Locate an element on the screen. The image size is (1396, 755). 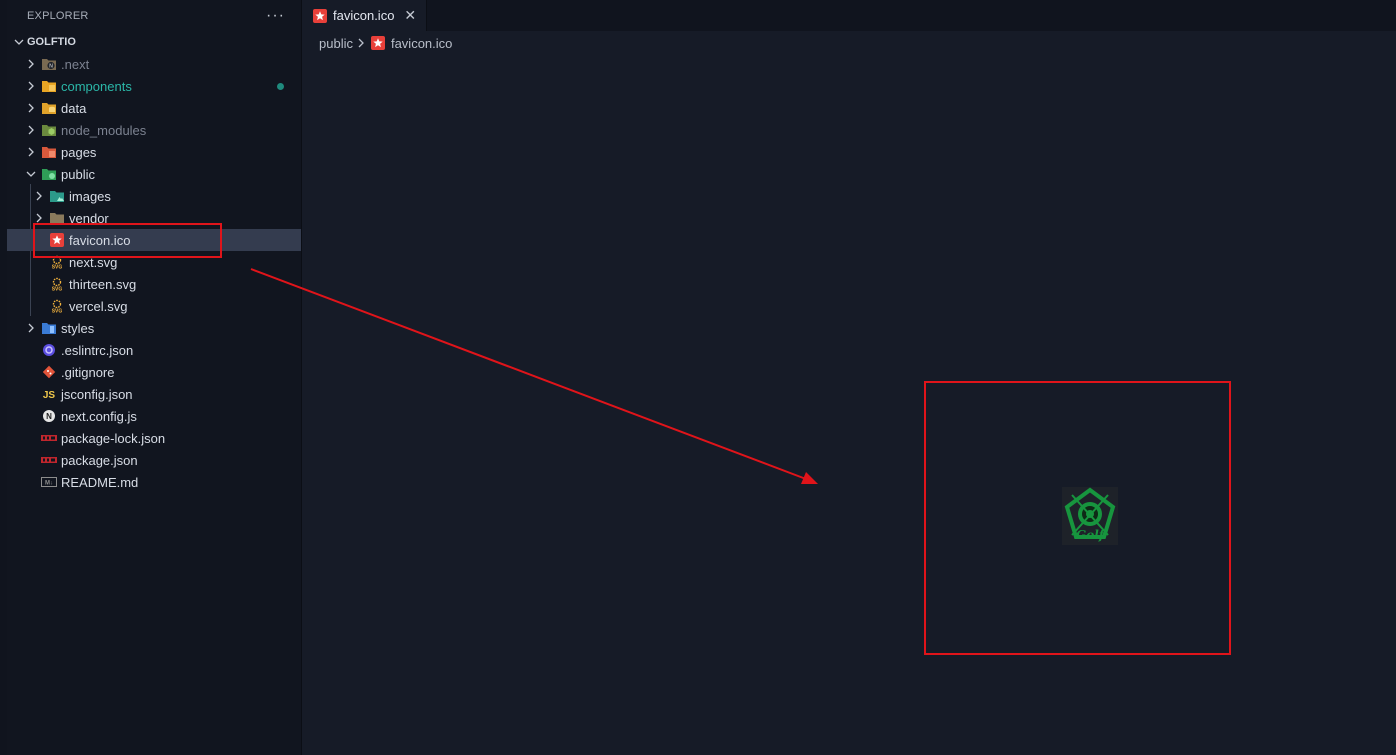
public-folder-icon is located at coordinates (49, 174).